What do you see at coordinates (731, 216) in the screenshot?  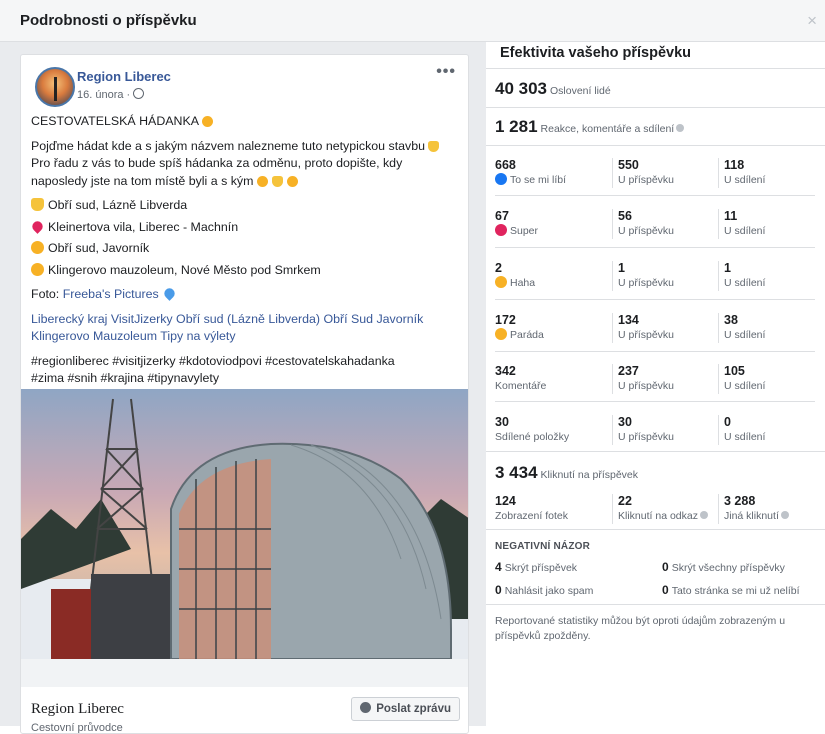 I see `love-on-shares: 11` at bounding box center [731, 216].